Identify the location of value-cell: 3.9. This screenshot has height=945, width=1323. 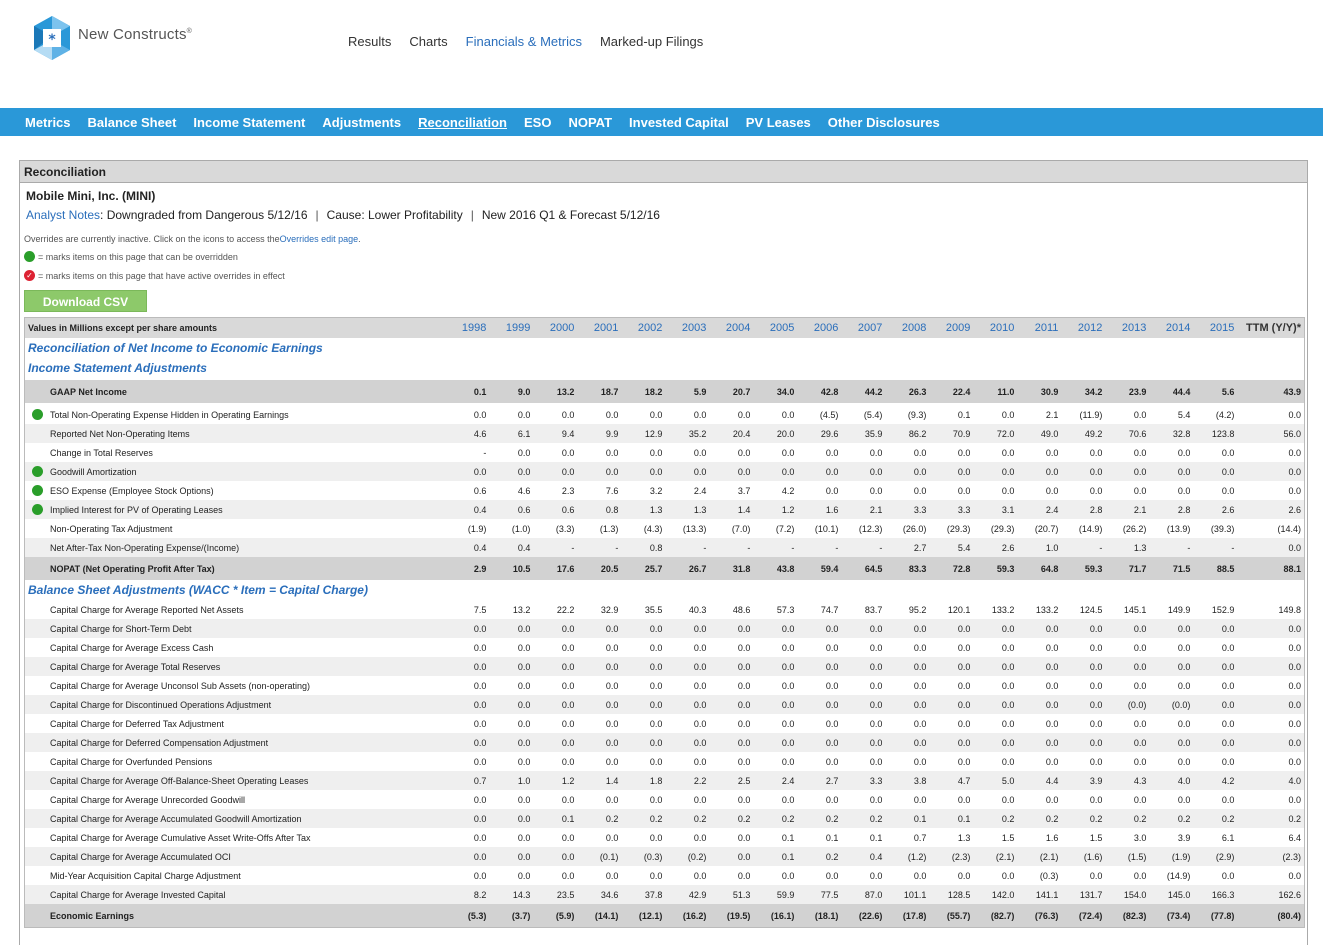
(1096, 780).